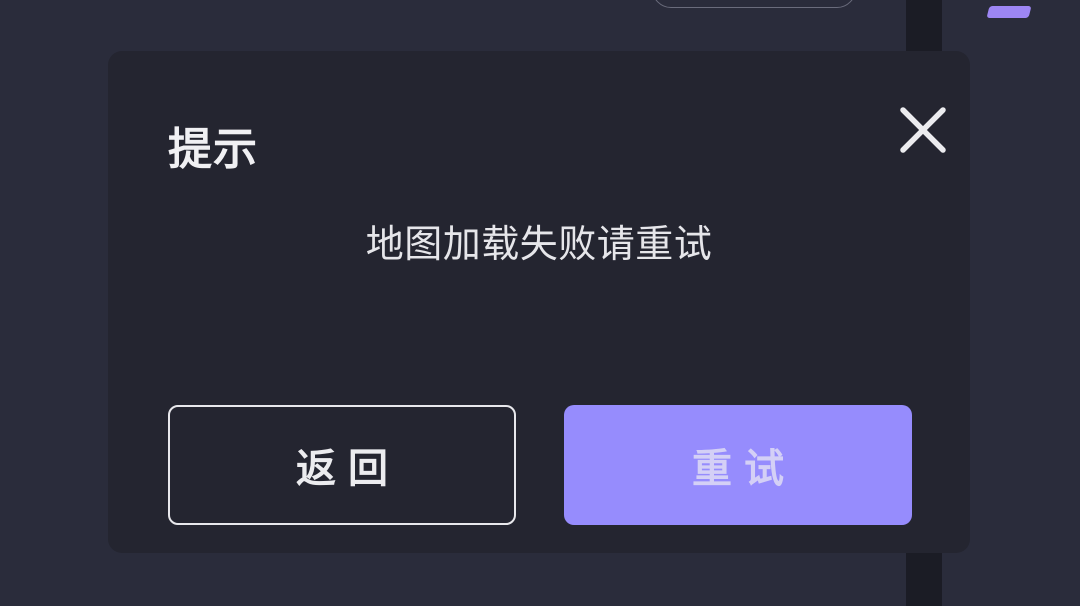 The width and height of the screenshot is (1080, 606). What do you see at coordinates (754, 4) in the screenshot?
I see `background-pill-button` at bounding box center [754, 4].